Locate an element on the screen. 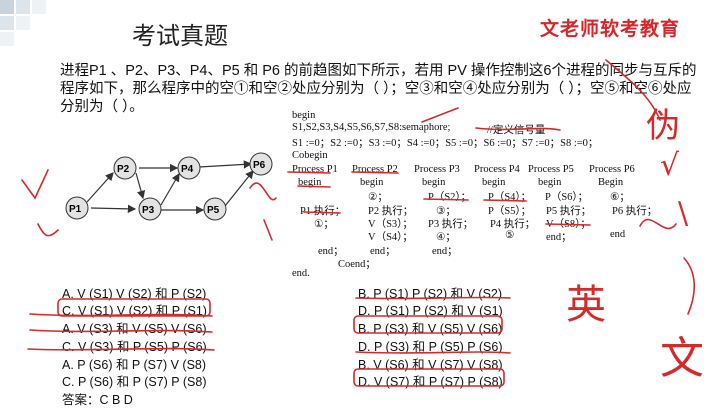  process-header-p6: Process P6 is located at coordinates (612, 169).